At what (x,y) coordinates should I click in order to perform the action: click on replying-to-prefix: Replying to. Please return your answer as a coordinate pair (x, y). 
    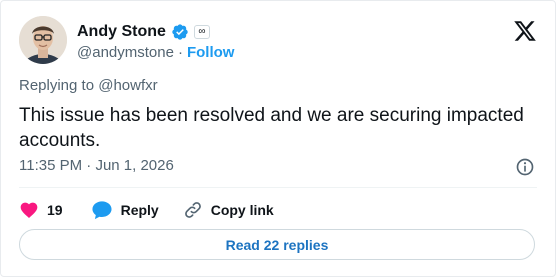
    Looking at the image, I should click on (57, 85).